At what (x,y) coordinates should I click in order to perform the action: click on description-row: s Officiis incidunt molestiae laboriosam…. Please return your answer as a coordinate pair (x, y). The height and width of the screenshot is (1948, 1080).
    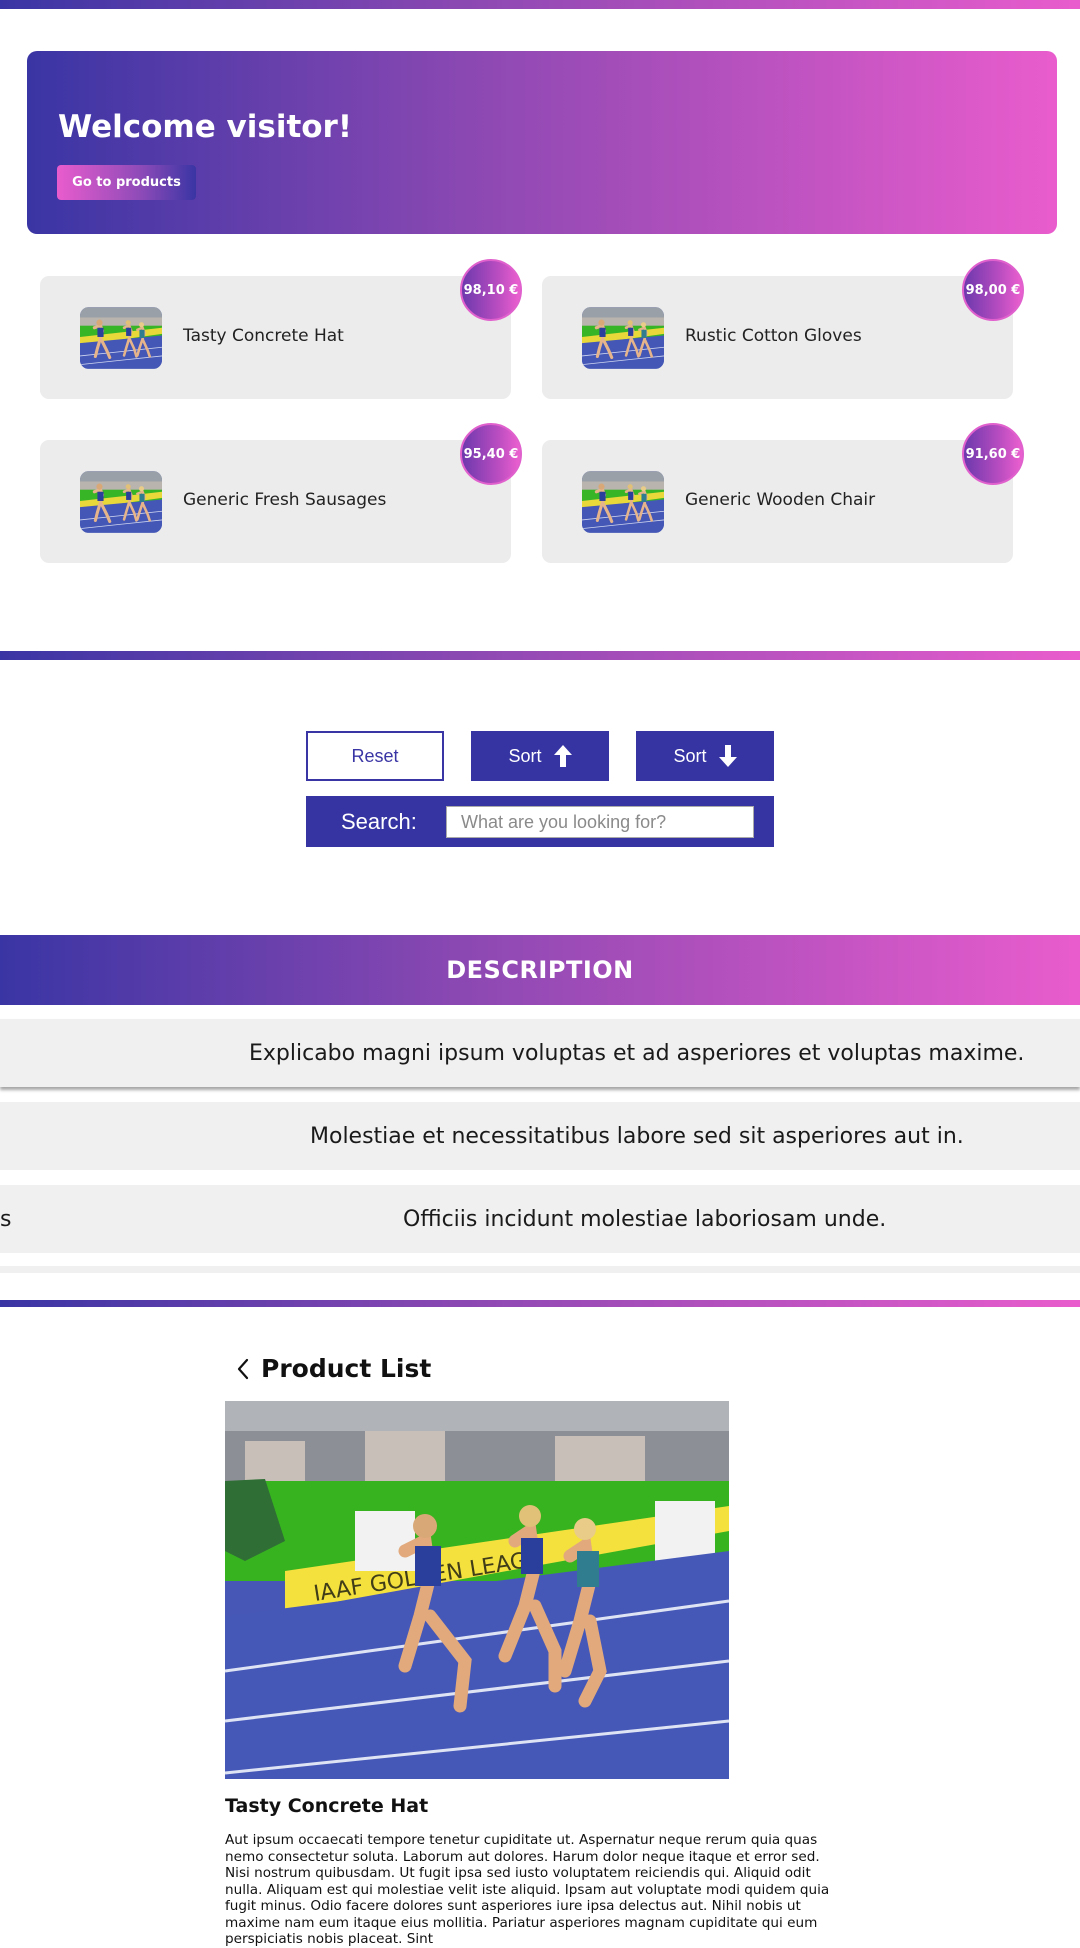
    Looking at the image, I should click on (540, 1219).